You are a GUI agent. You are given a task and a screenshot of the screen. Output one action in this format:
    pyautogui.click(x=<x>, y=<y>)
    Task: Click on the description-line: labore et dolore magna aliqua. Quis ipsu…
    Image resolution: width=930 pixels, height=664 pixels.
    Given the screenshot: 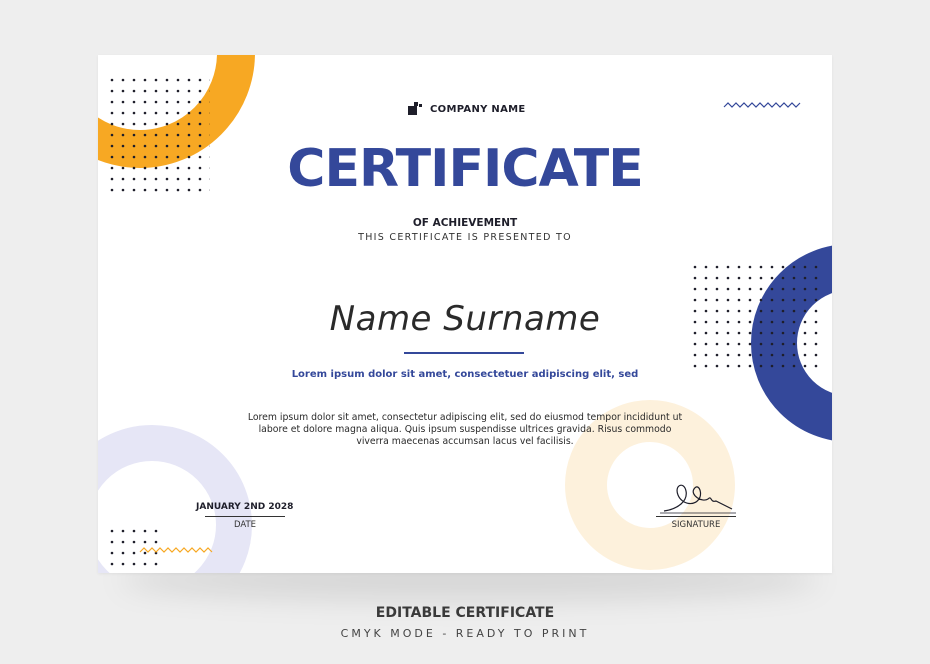 What is the action you would take?
    pyautogui.click(x=465, y=429)
    